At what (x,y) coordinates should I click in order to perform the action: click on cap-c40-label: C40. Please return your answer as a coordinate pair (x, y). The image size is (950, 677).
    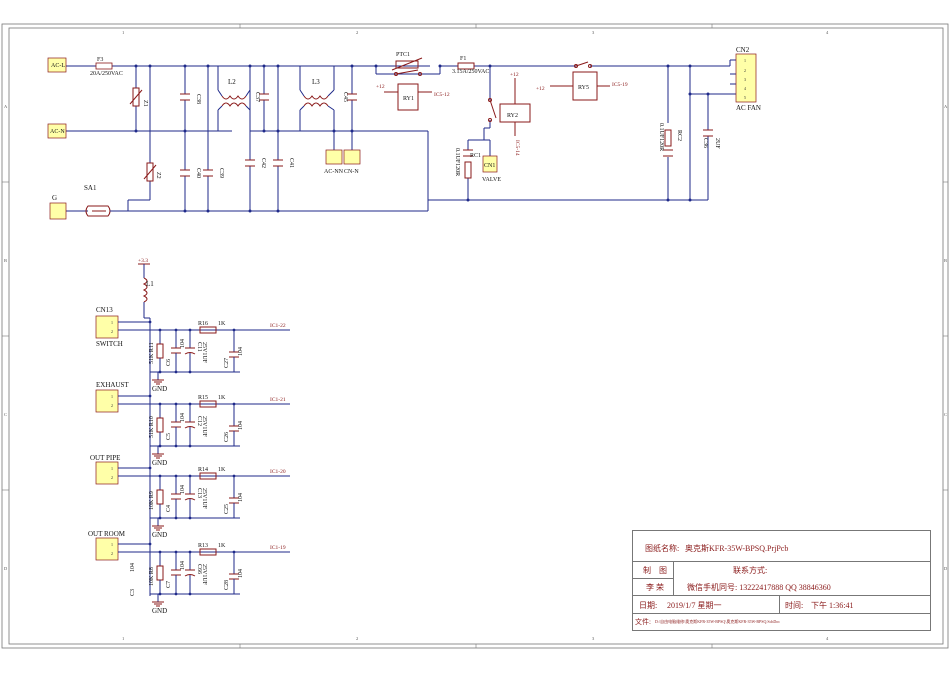
    Looking at the image, I should click on (198, 173).